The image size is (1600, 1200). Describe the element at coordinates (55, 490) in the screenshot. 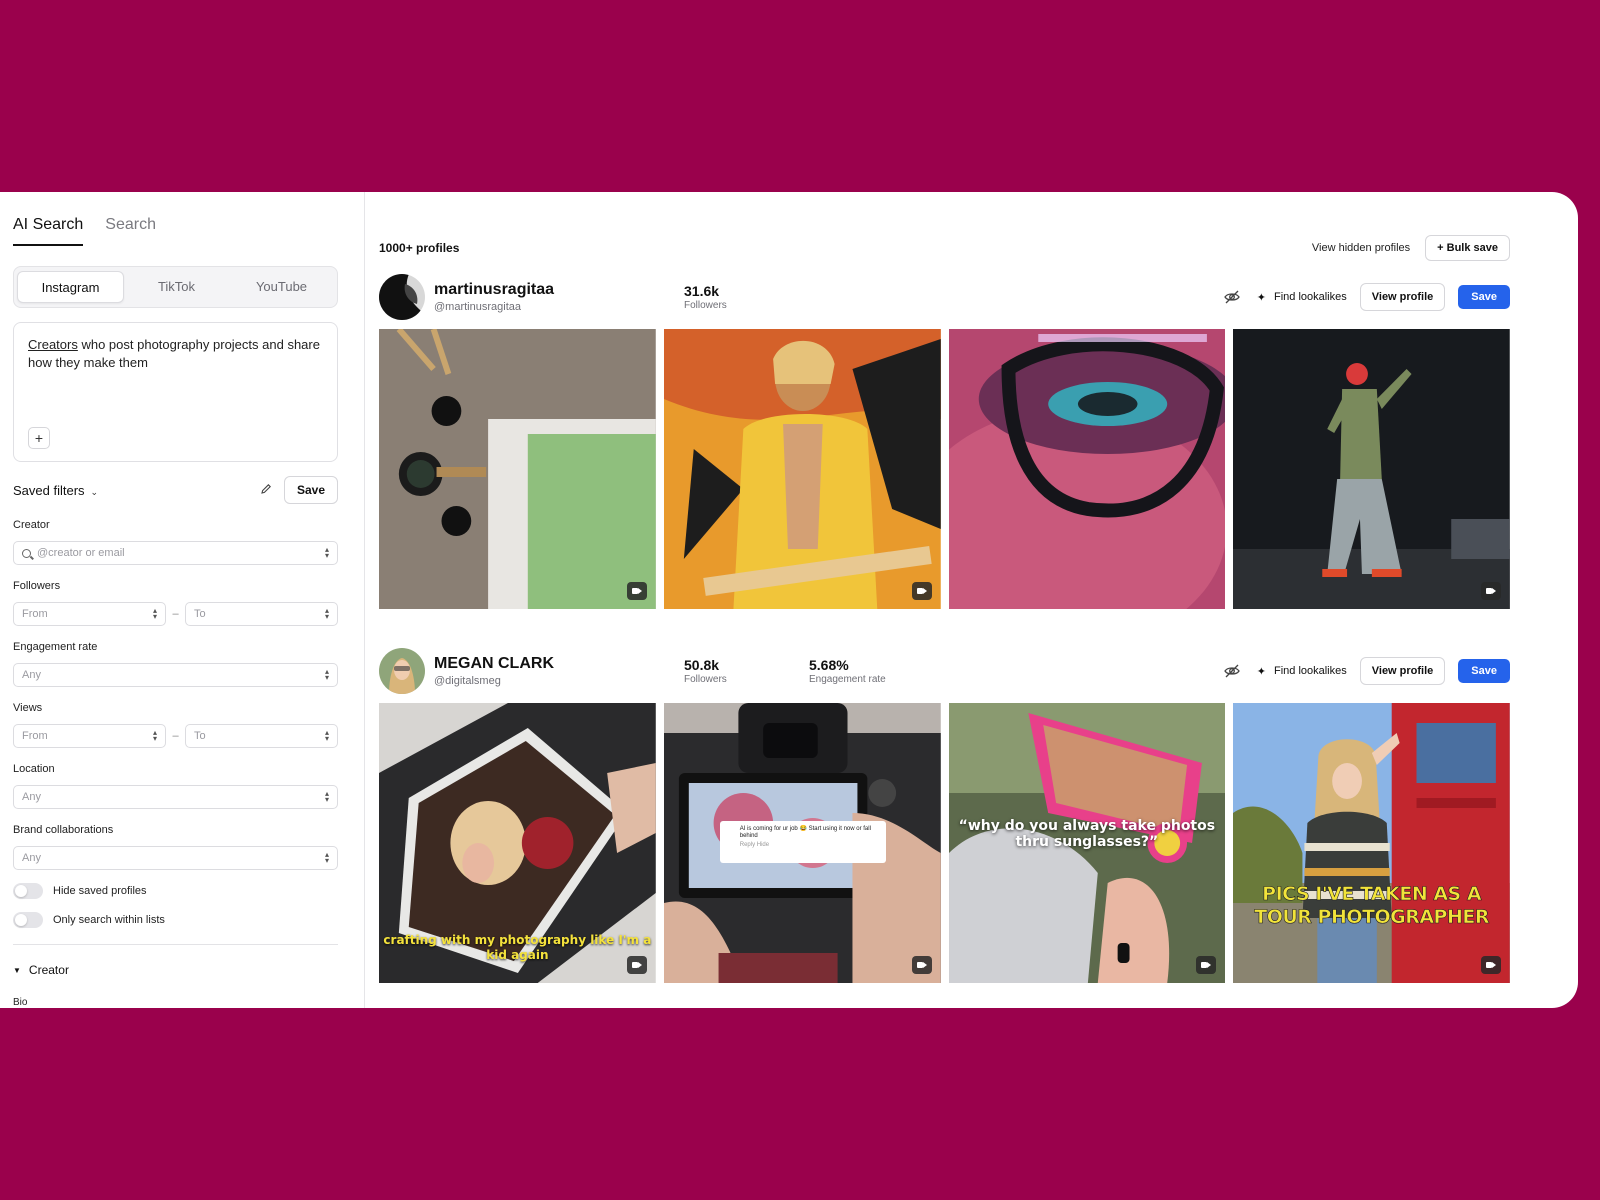

I see `saved-filters-dropdown: Saved filters ⌄` at that location.